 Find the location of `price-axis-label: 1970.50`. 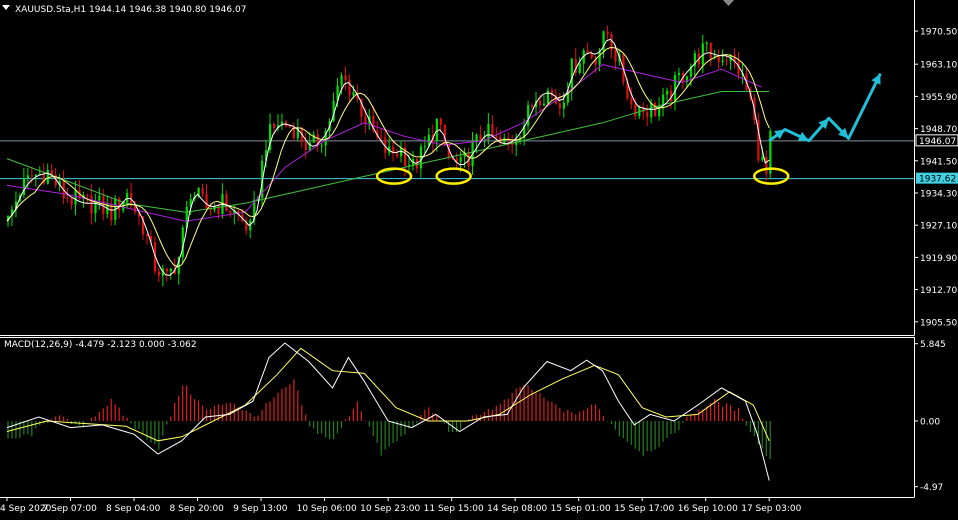

price-axis-label: 1970.50 is located at coordinates (938, 33).